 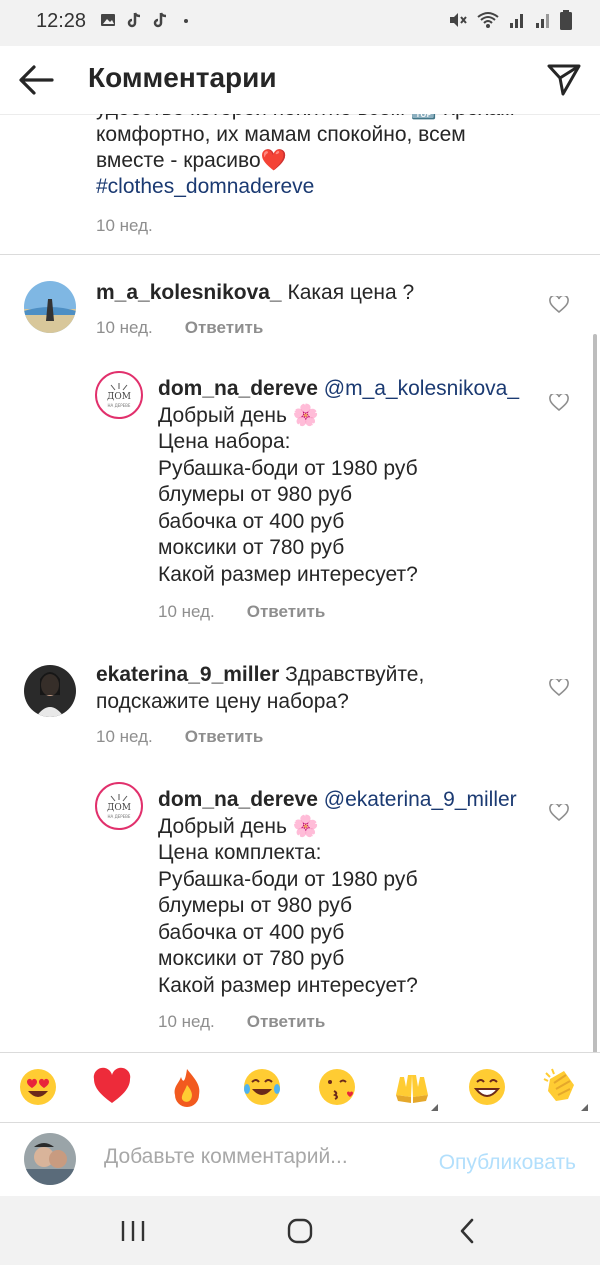 What do you see at coordinates (488, 20) in the screenshot?
I see `wifi-icon` at bounding box center [488, 20].